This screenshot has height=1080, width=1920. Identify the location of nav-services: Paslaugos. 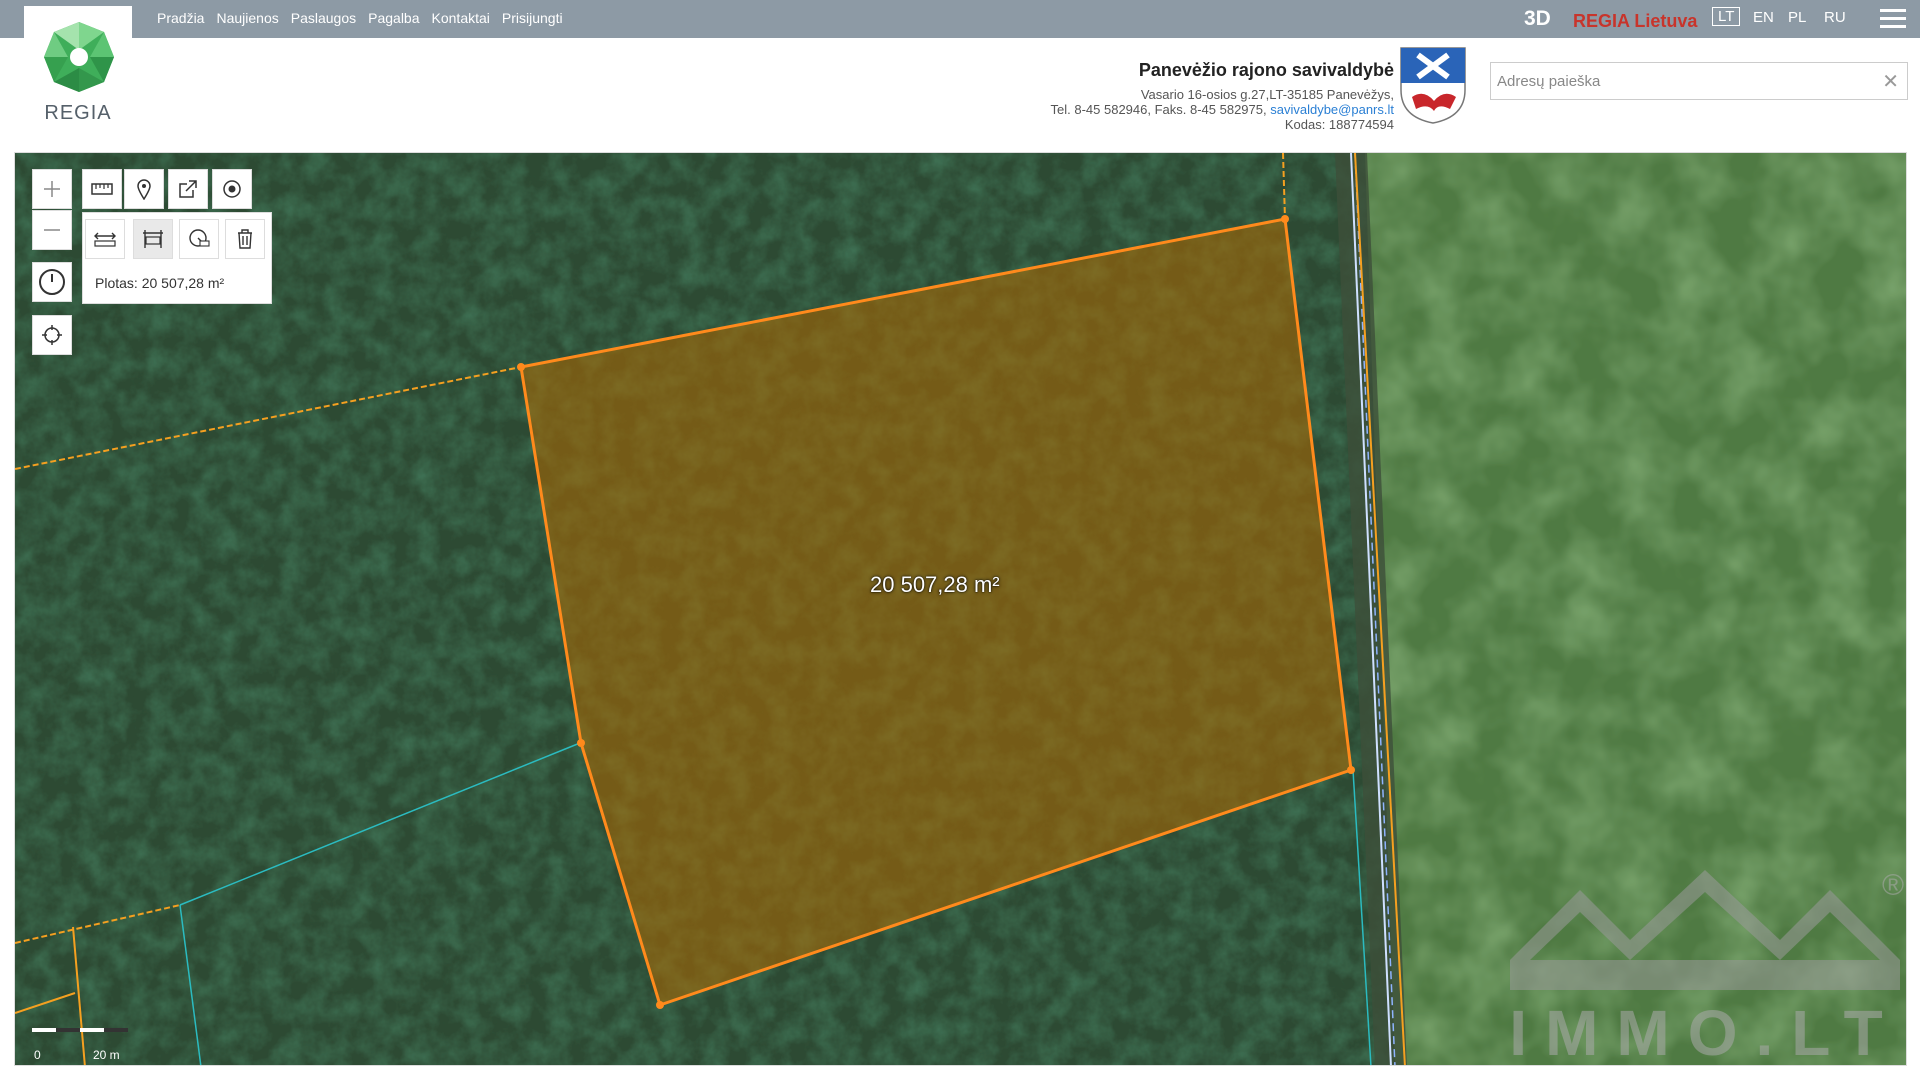
(323, 18).